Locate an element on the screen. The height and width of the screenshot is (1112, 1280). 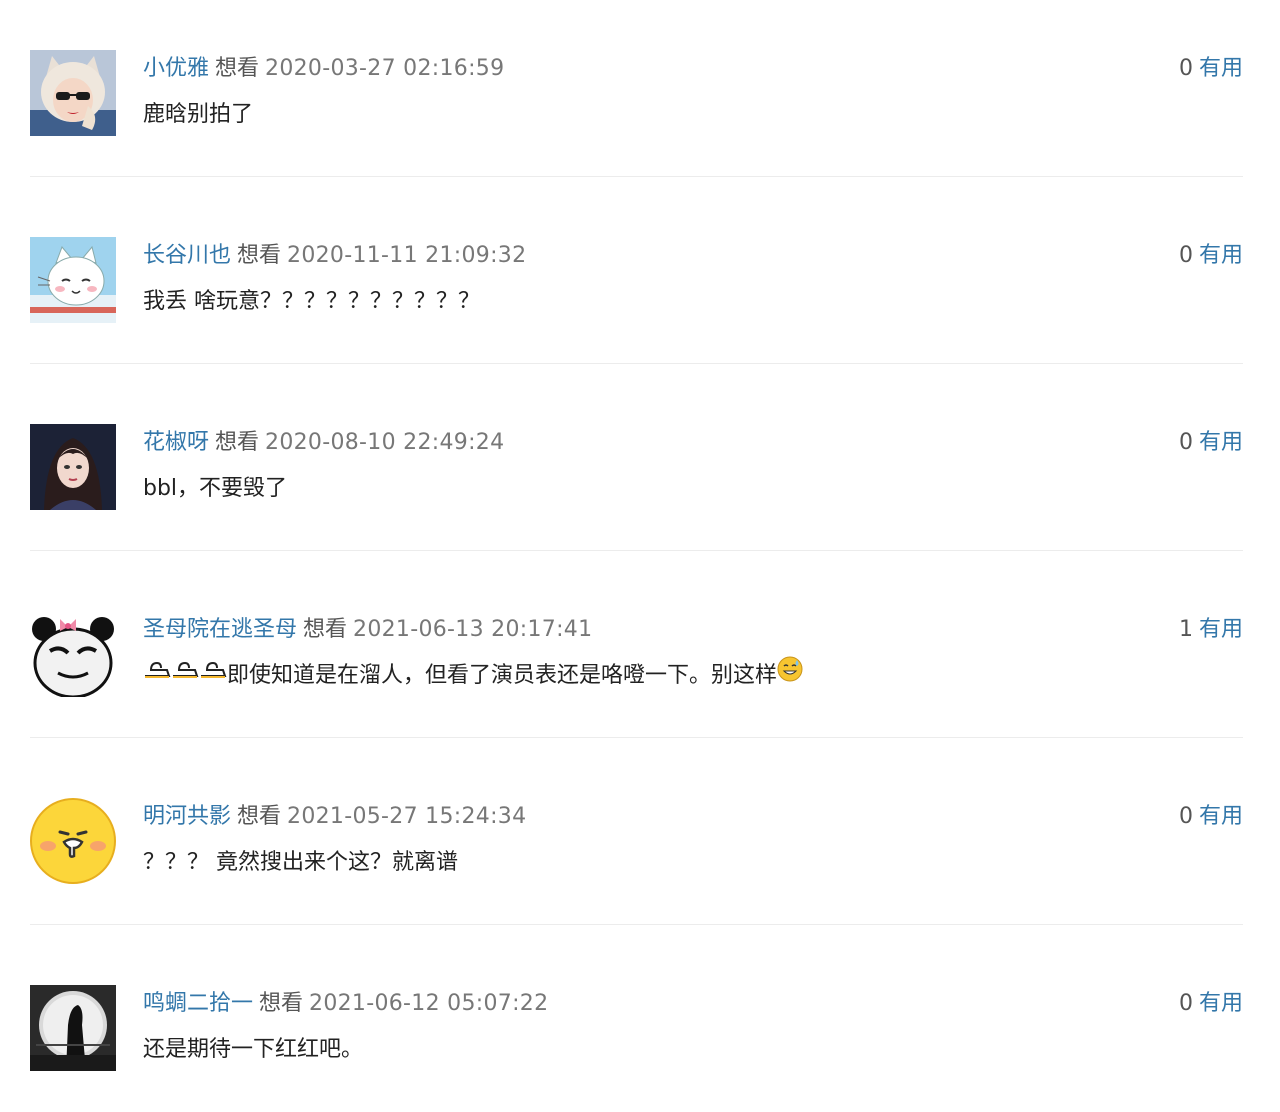
username-link: 花椒呀 is located at coordinates (176, 442).